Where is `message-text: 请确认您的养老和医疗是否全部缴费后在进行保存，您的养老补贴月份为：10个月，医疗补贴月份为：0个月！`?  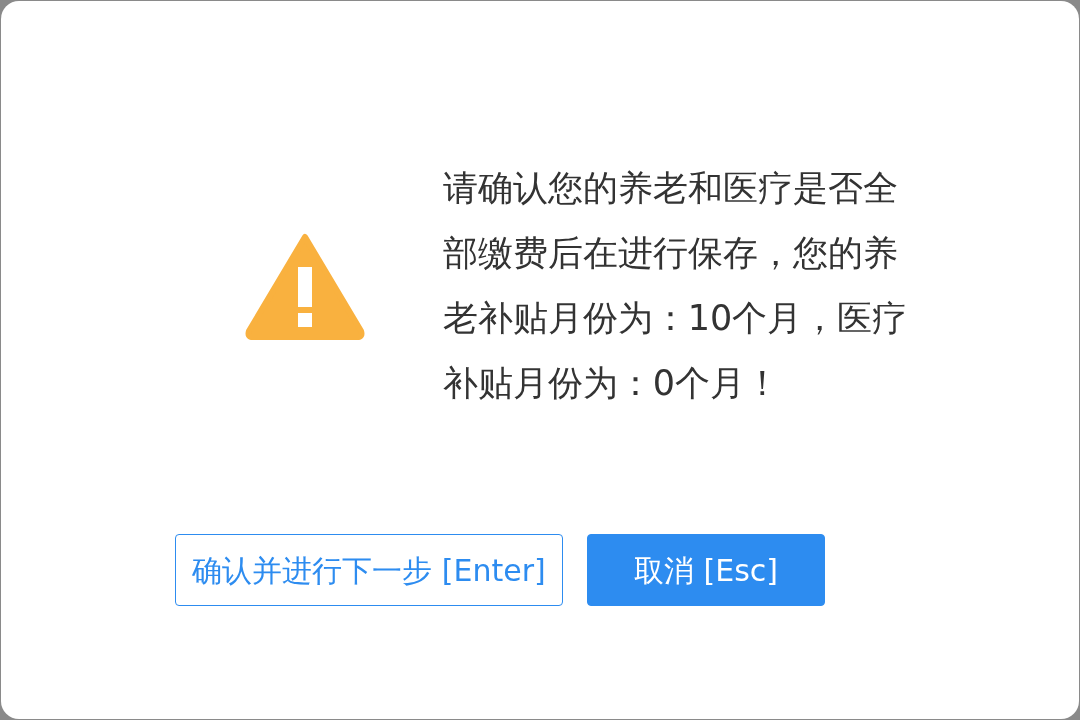 message-text: 请确认您的养老和医疗是否全部缴费后在进行保存，您的养老补贴月份为：10个月，医疗补贴月份为：0个月！ is located at coordinates (675, 286).